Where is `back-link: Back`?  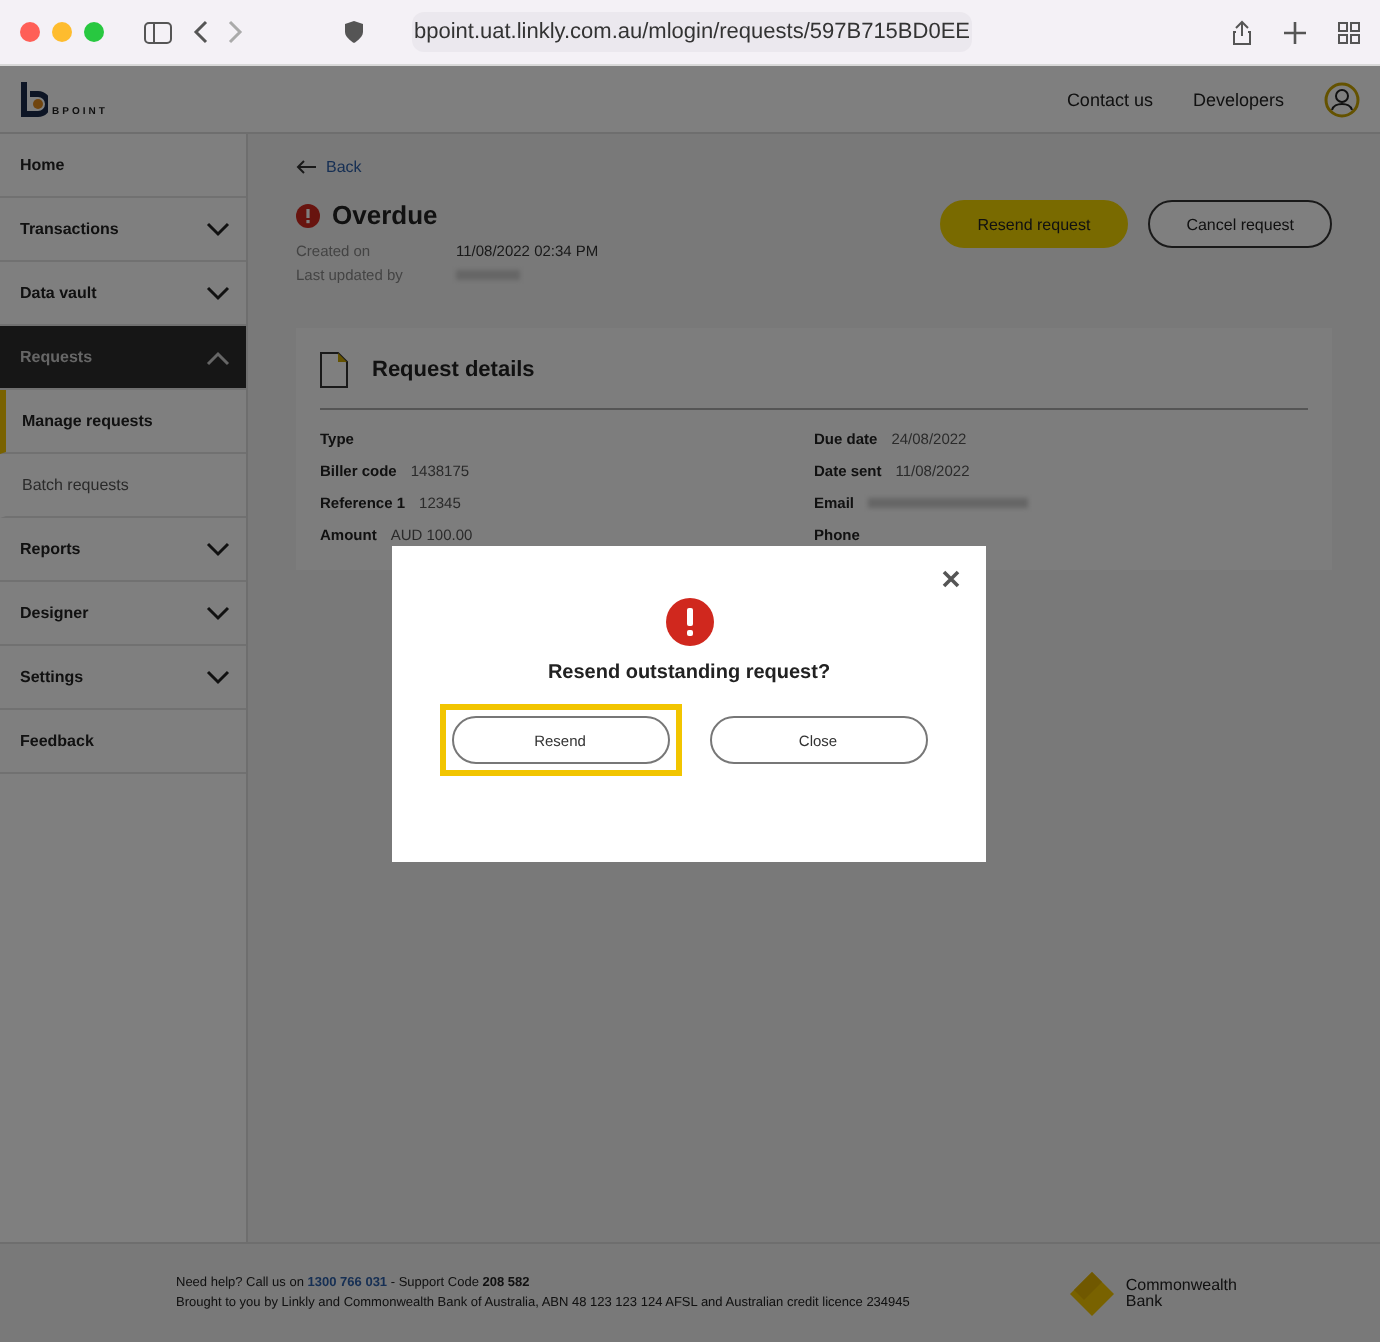
back-link: Back is located at coordinates (814, 167).